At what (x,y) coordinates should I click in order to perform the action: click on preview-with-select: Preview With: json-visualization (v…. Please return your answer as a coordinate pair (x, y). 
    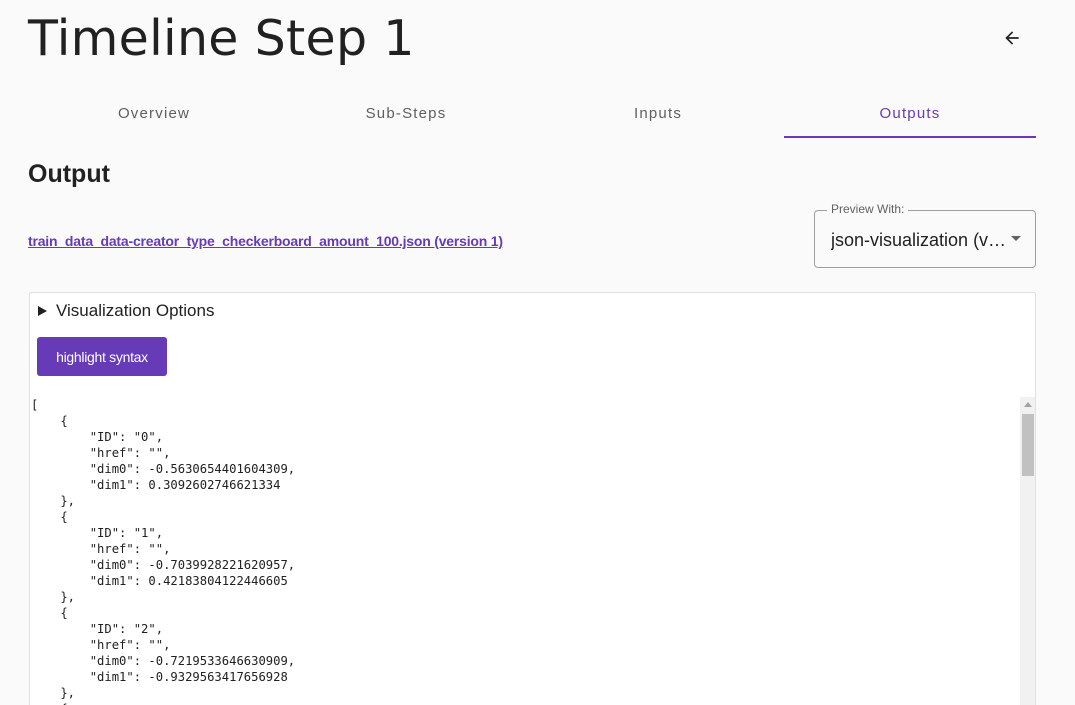
    Looking at the image, I should click on (925, 235).